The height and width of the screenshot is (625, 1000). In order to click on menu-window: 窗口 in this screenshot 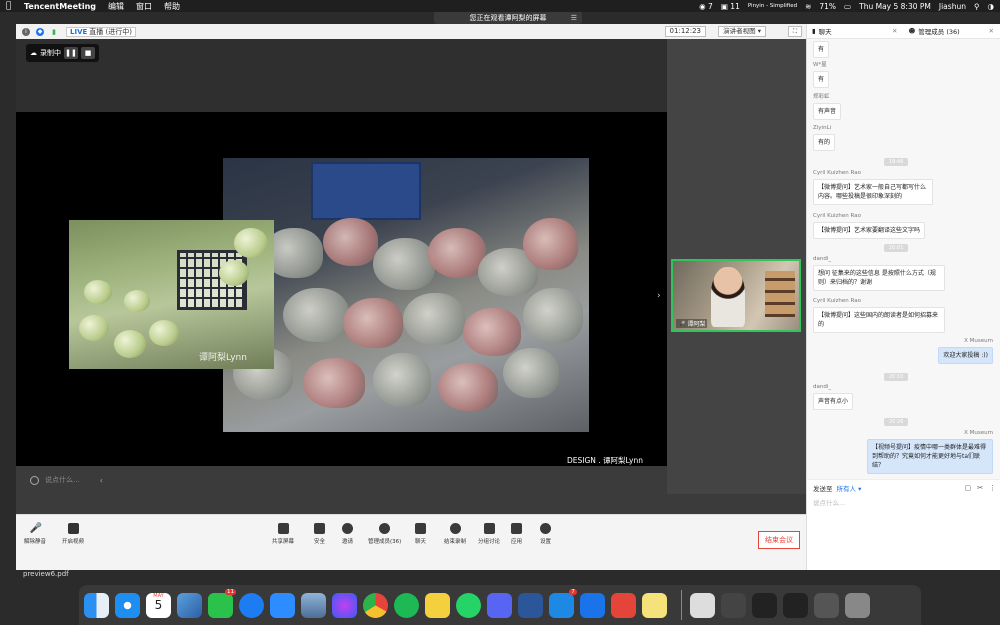, I will do `click(144, 6)`.